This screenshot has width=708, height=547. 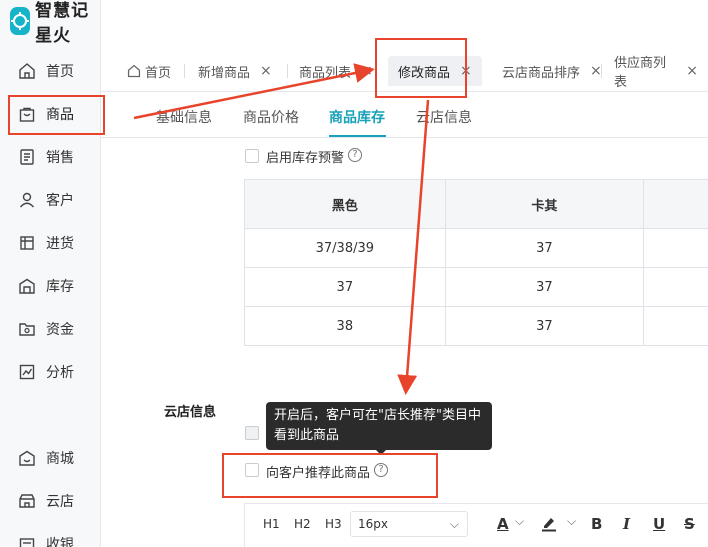 I want to click on table-row: 37/38/39 37, so click(x=476, y=248).